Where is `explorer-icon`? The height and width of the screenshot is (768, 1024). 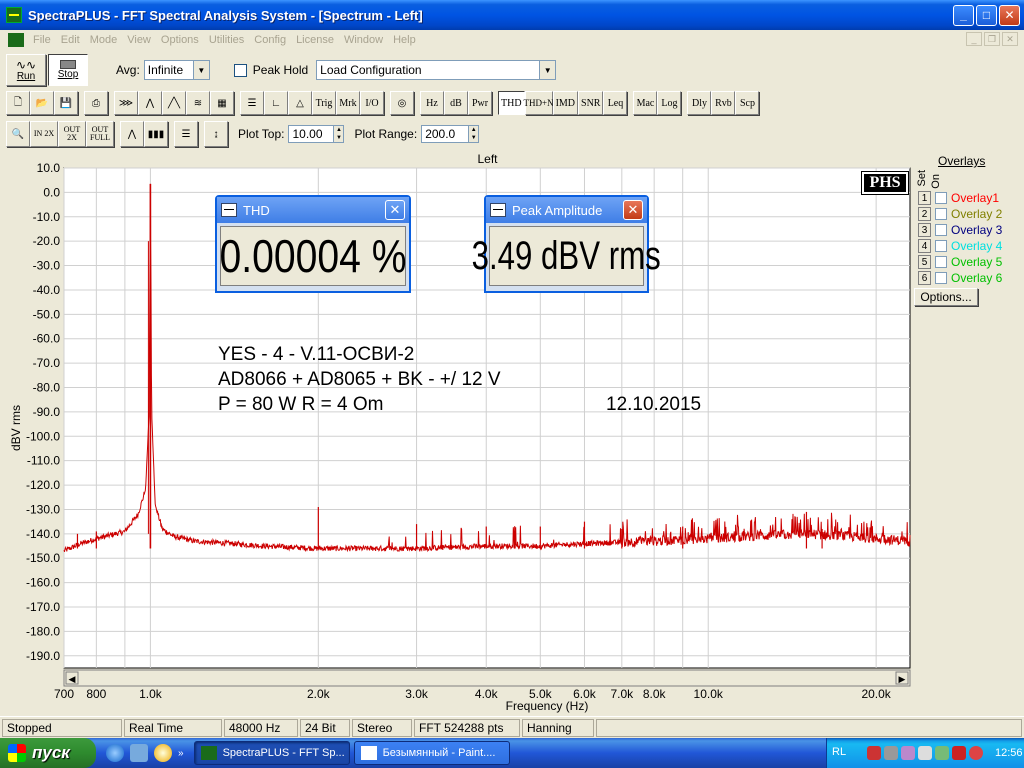
explorer-icon is located at coordinates (139, 753).